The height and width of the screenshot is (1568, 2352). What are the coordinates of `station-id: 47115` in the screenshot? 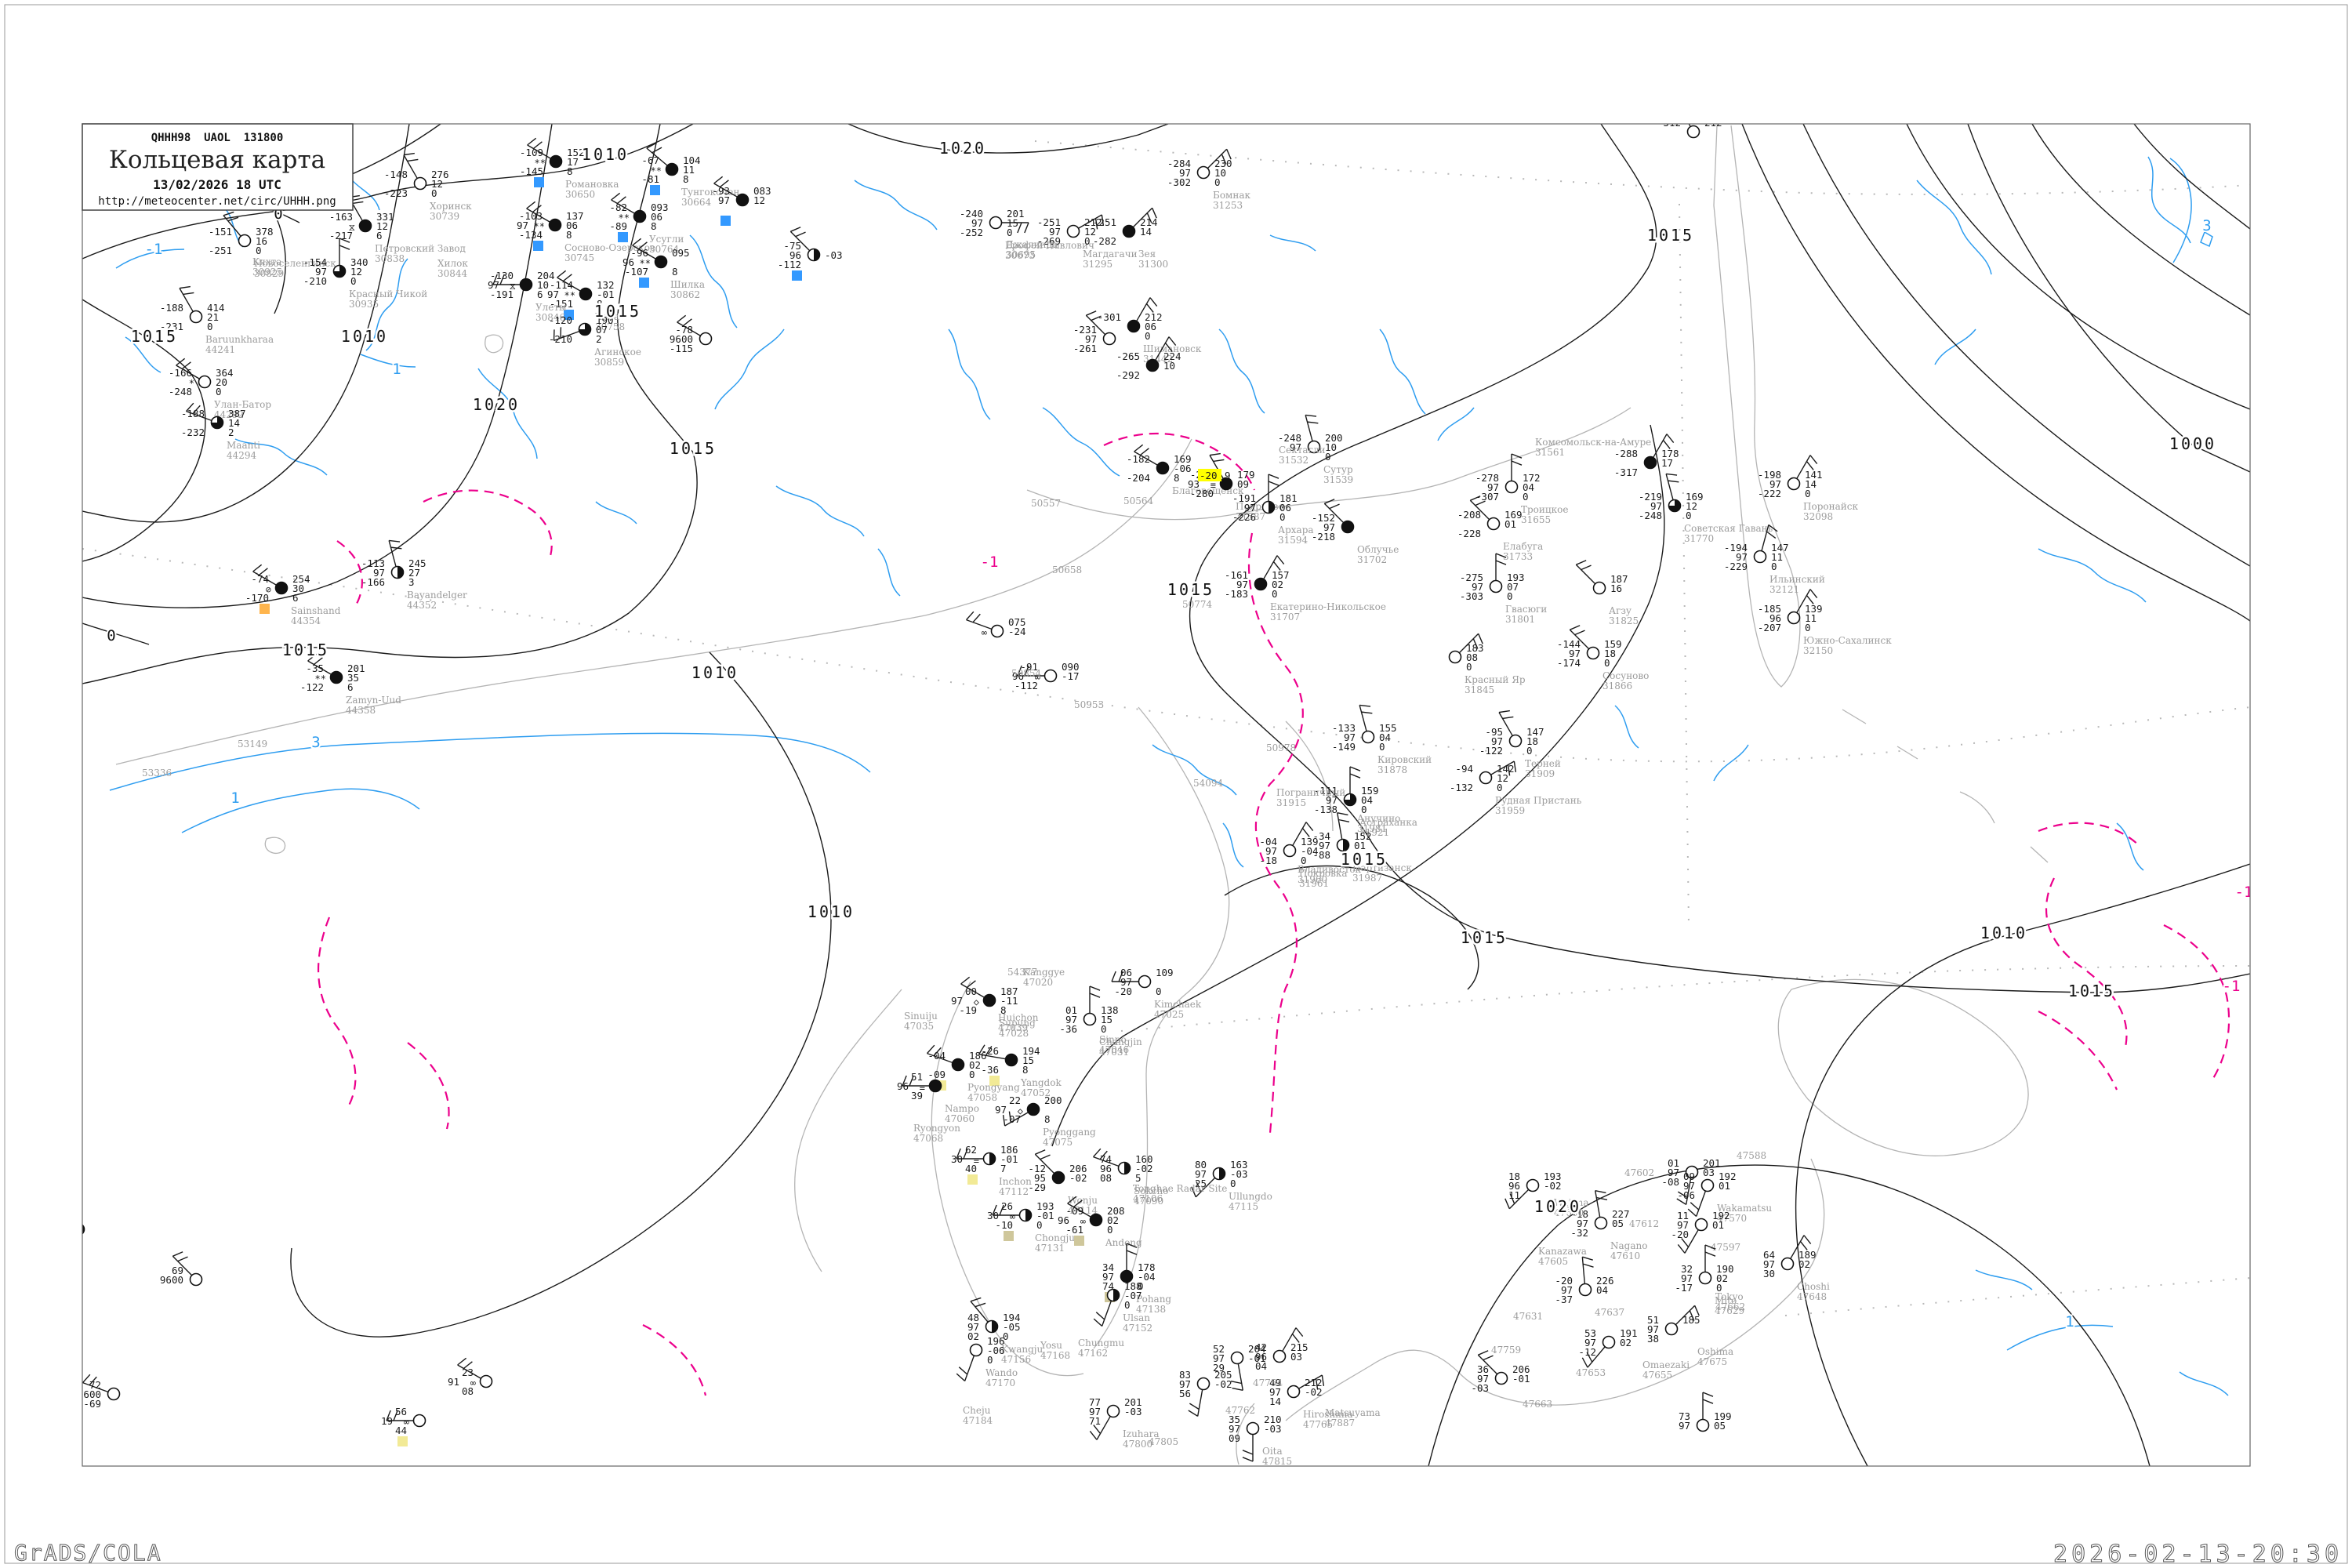 It's located at (1243, 1206).